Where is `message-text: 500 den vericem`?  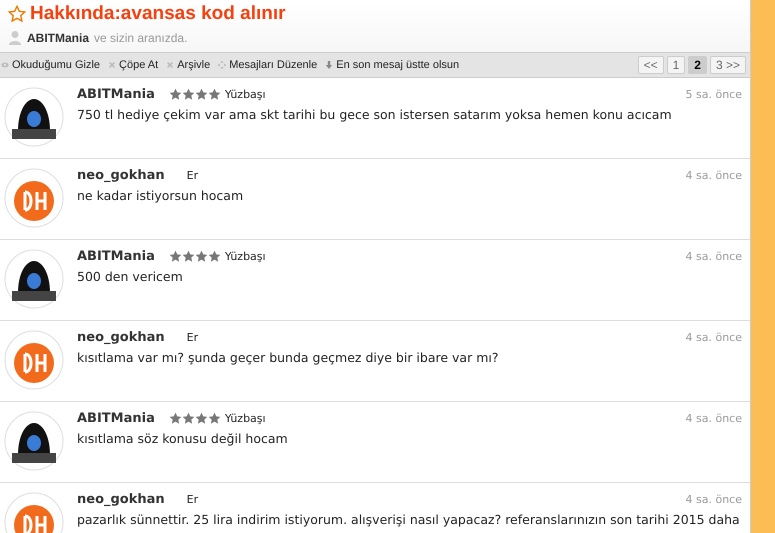
message-text: 500 den vericem is located at coordinates (130, 276).